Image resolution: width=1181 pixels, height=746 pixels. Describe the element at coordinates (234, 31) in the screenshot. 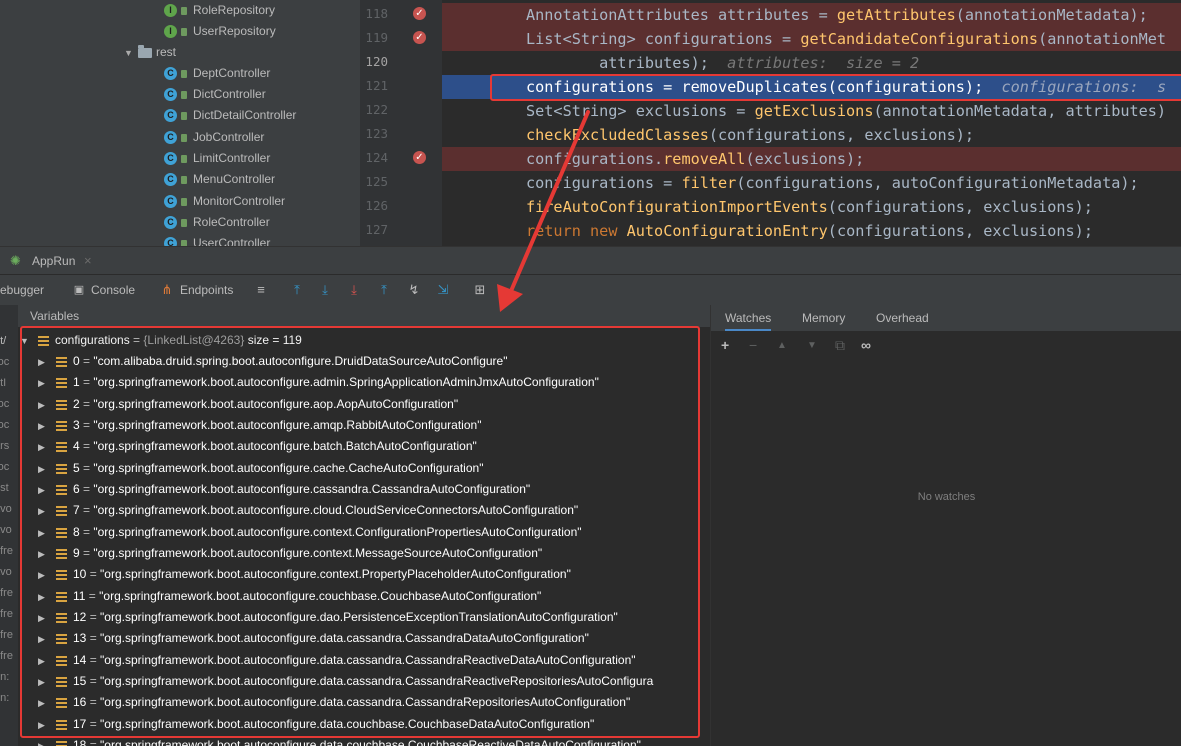

I see `tree-item-label: UserRepository` at that location.